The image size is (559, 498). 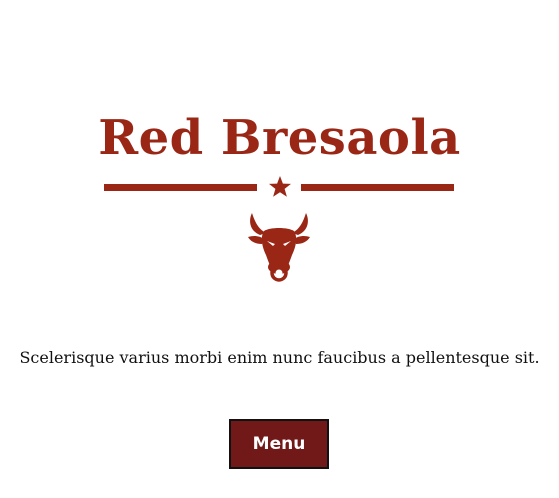 I want to click on bull-head-icon, so click(x=279, y=247).